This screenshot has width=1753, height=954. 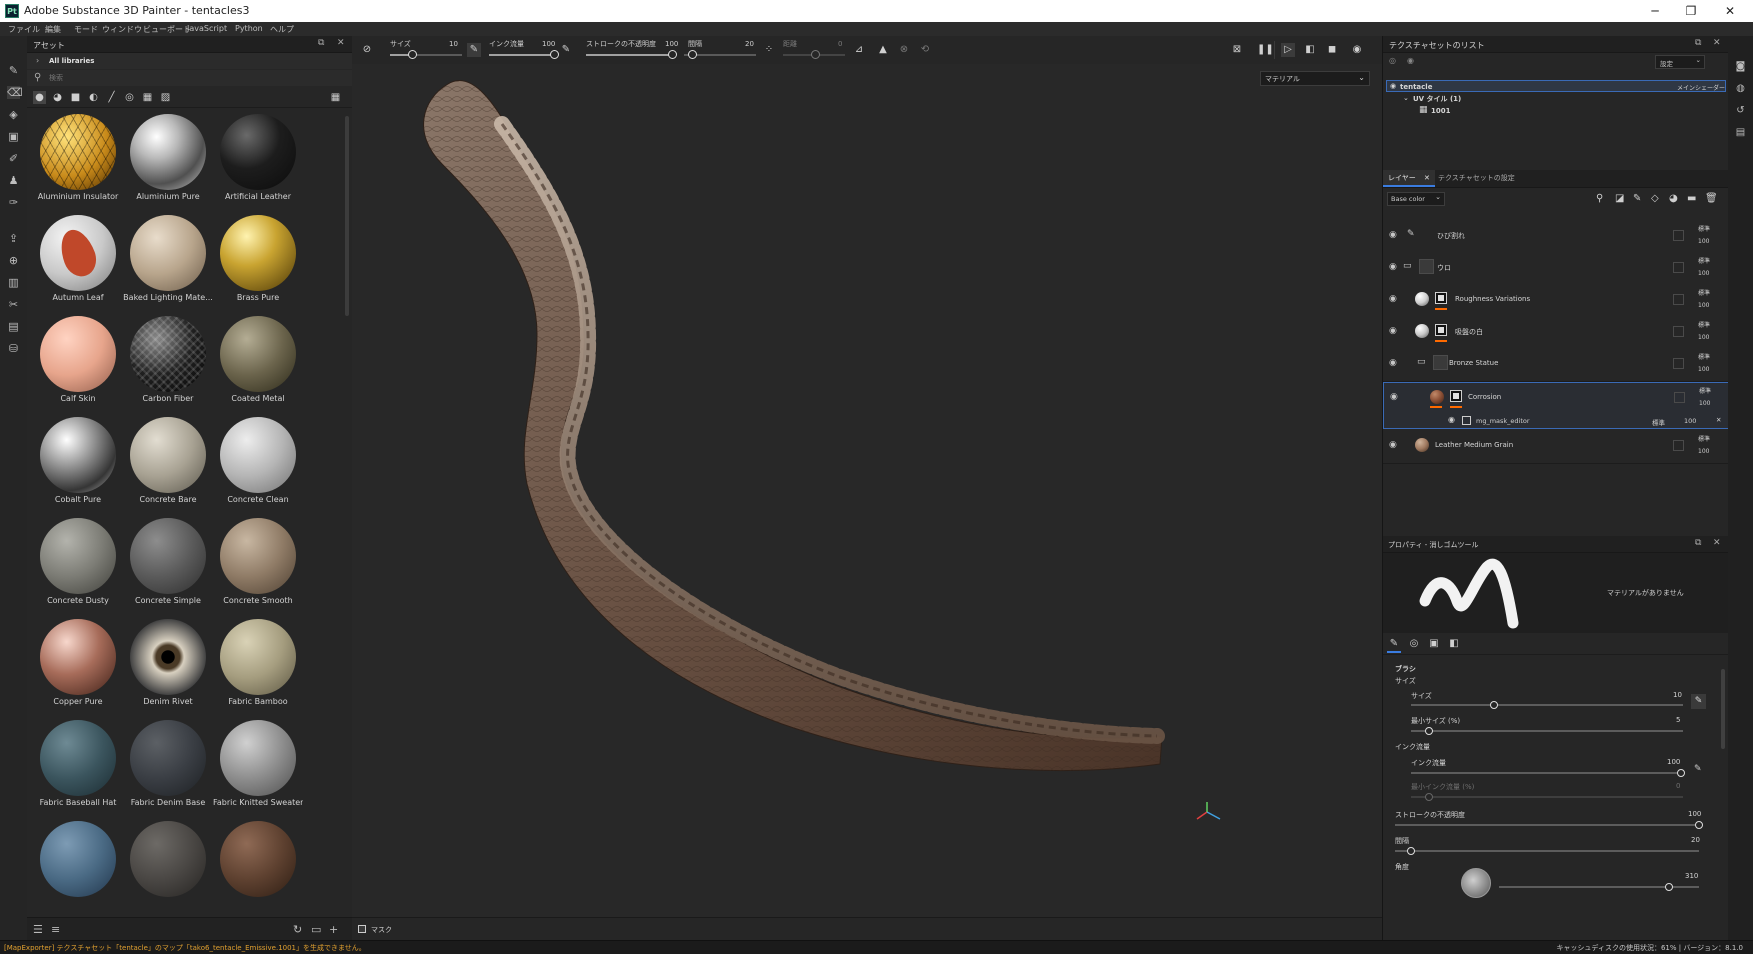 I want to click on flow-value: 100, so click(x=1673, y=762).